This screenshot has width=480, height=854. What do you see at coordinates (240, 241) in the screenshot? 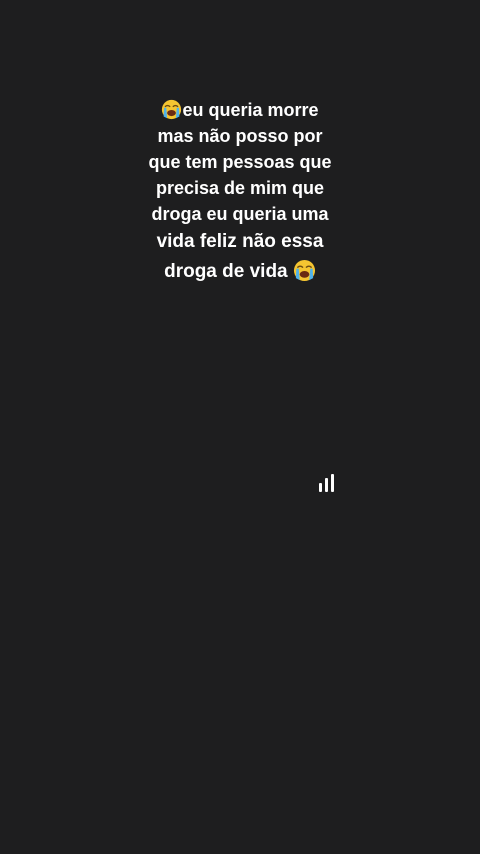
I see `story-line-6: vida feliz não essa` at bounding box center [240, 241].